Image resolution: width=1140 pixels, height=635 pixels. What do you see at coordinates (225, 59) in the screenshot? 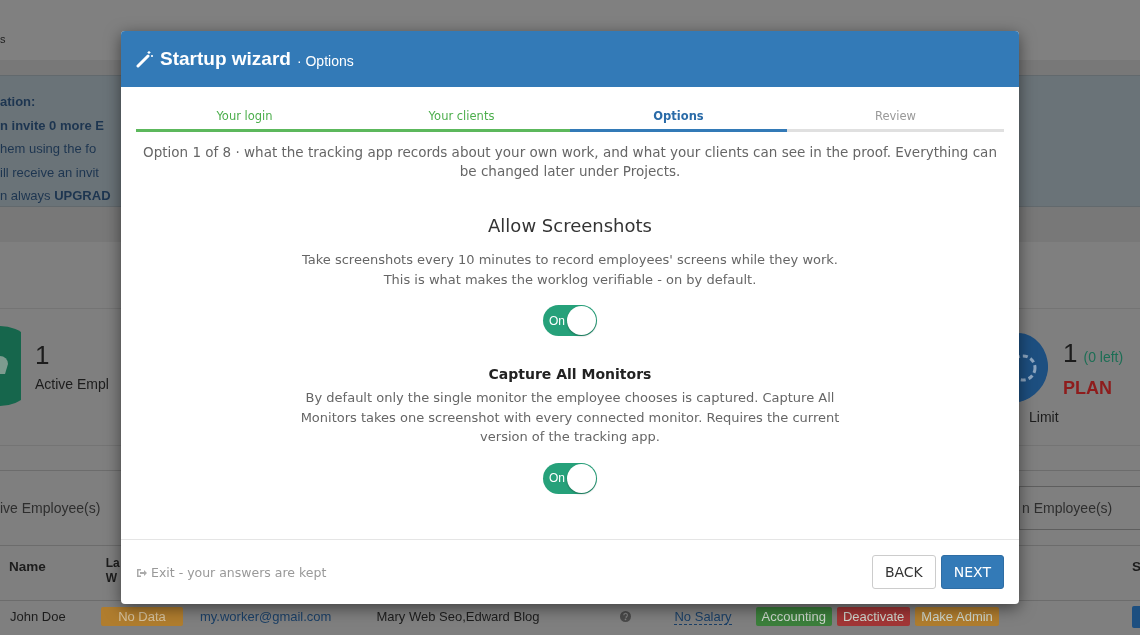
I see `dialog-title: Startup wizard` at bounding box center [225, 59].